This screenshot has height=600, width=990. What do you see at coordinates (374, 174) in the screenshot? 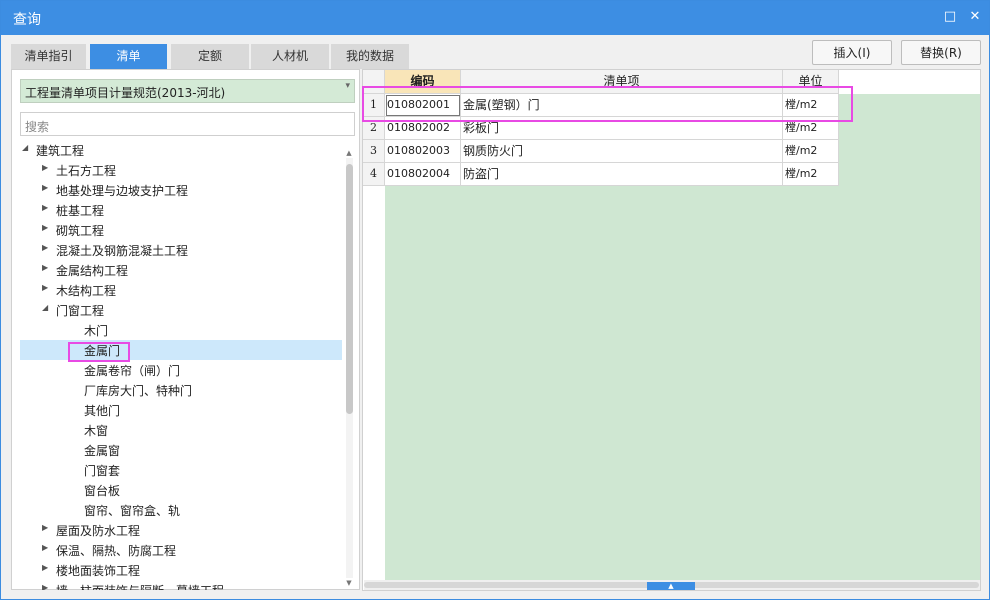
I see `row-number: 4` at bounding box center [374, 174].